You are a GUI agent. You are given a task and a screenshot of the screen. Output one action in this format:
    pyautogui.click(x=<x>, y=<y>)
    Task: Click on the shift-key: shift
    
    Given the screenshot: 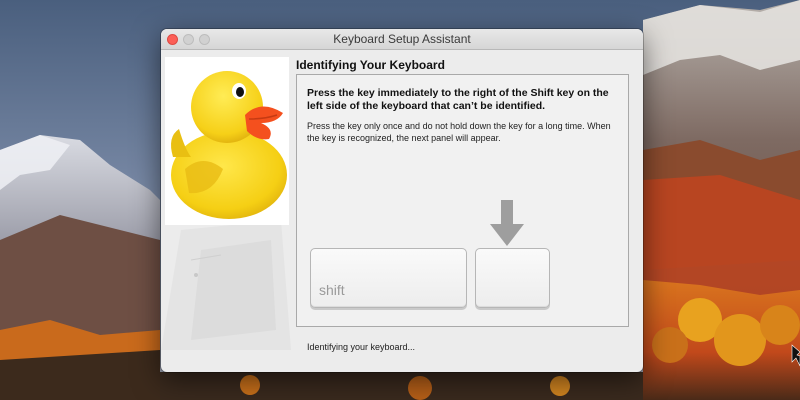 What is the action you would take?
    pyautogui.click(x=388, y=278)
    